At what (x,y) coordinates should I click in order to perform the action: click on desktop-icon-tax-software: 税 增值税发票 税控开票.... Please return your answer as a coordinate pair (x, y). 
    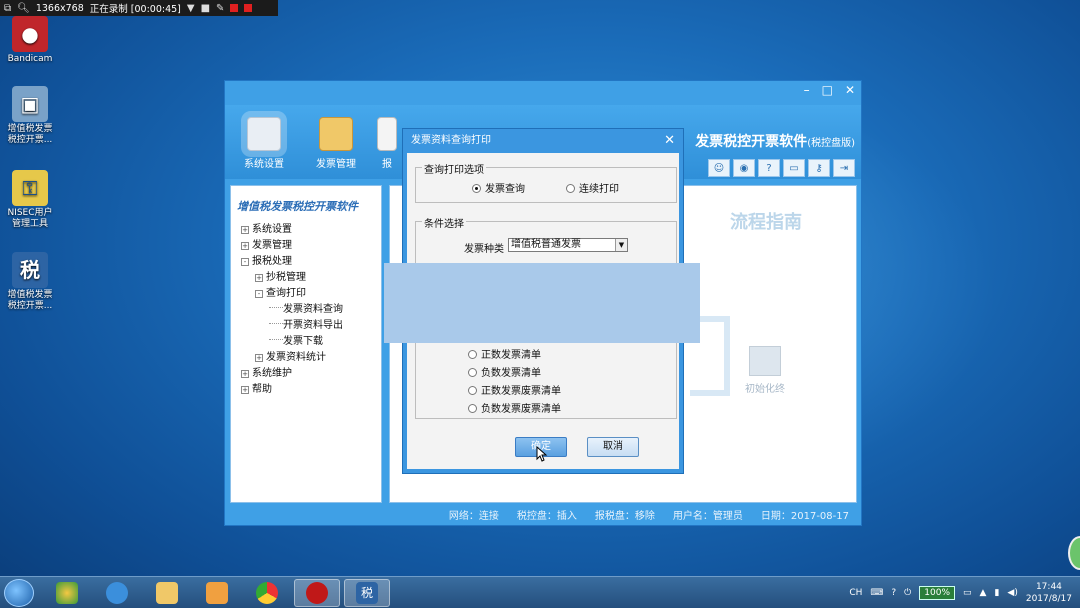
    Looking at the image, I should click on (30, 282).